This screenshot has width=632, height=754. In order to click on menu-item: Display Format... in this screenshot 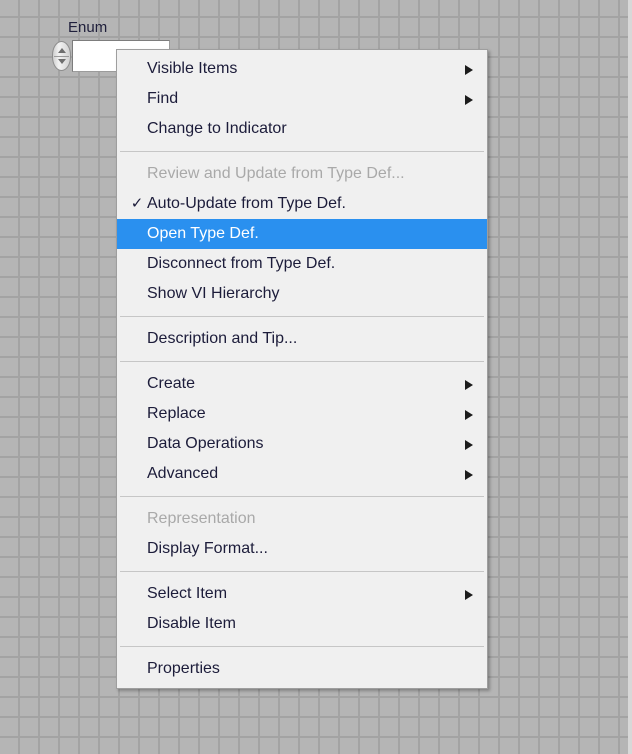, I will do `click(302, 549)`.